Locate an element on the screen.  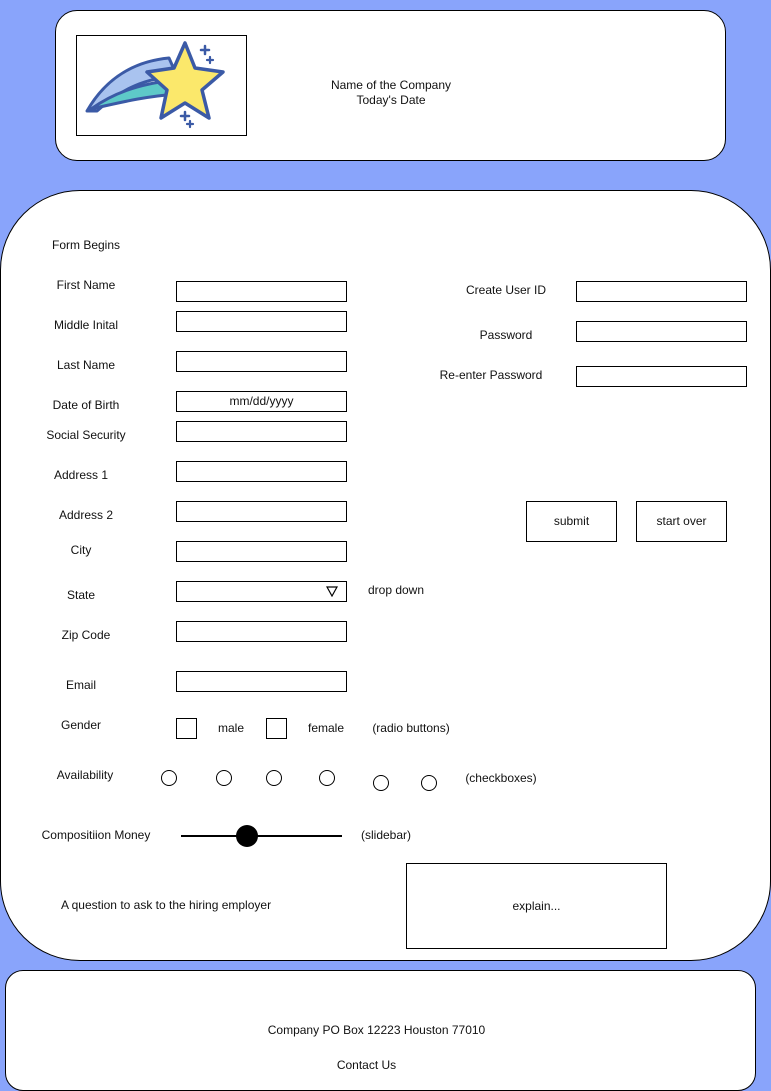
password-label: Password is located at coordinates (506, 335).